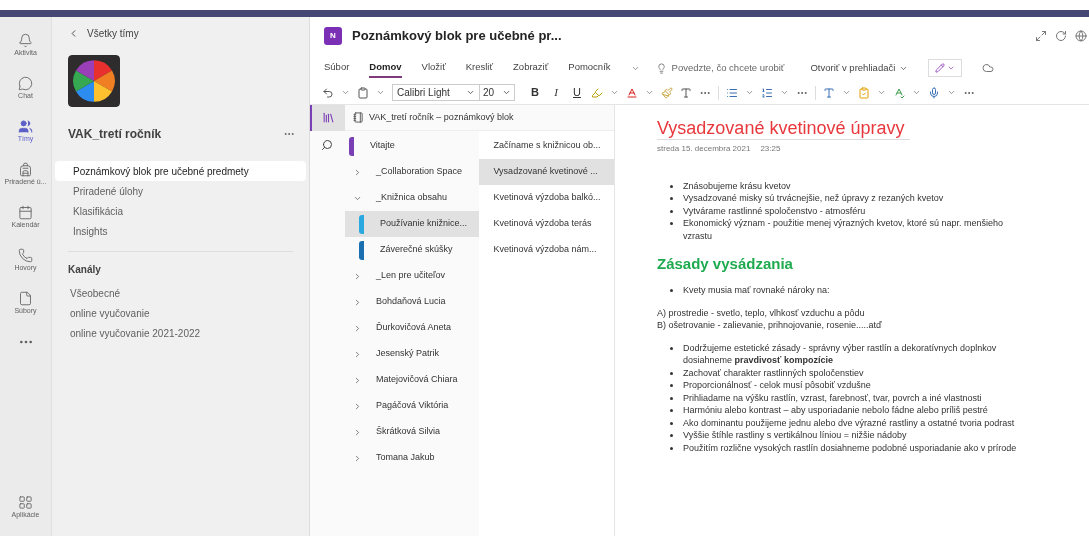 The height and width of the screenshot is (536, 1089). What do you see at coordinates (180, 293) in the screenshot?
I see `channel-item: Všeobecné` at bounding box center [180, 293].